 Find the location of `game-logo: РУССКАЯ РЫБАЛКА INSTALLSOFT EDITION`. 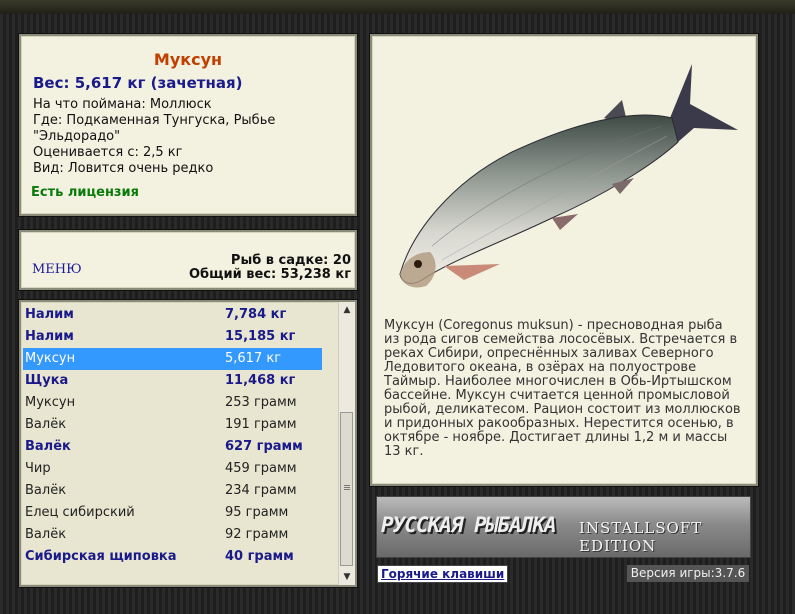

game-logo: РУССКАЯ РЫБАЛКА INSTALLSOFT EDITION is located at coordinates (563, 527).